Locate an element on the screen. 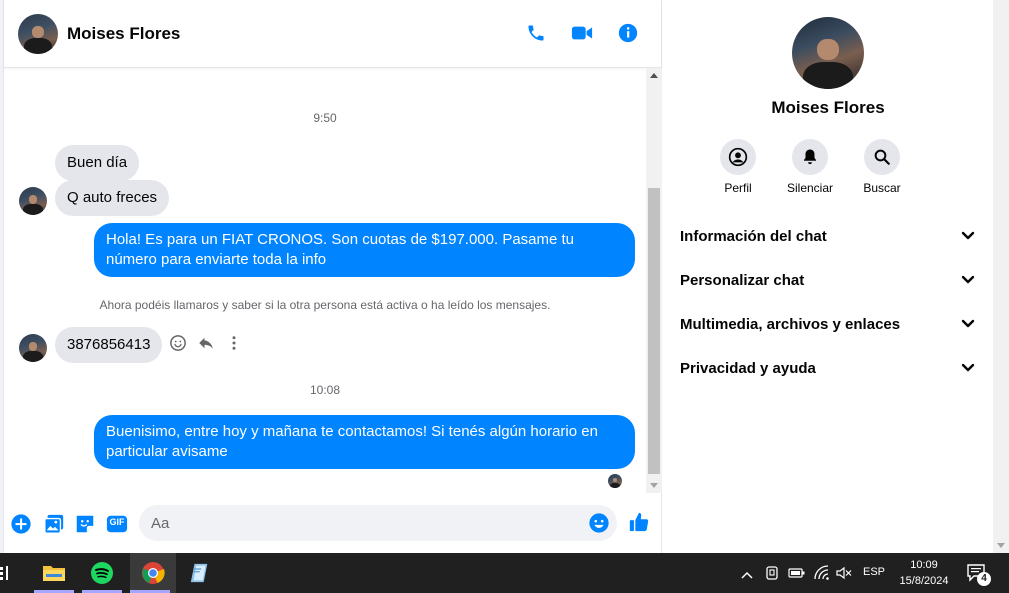  section-label: Personalizar chat is located at coordinates (742, 280).